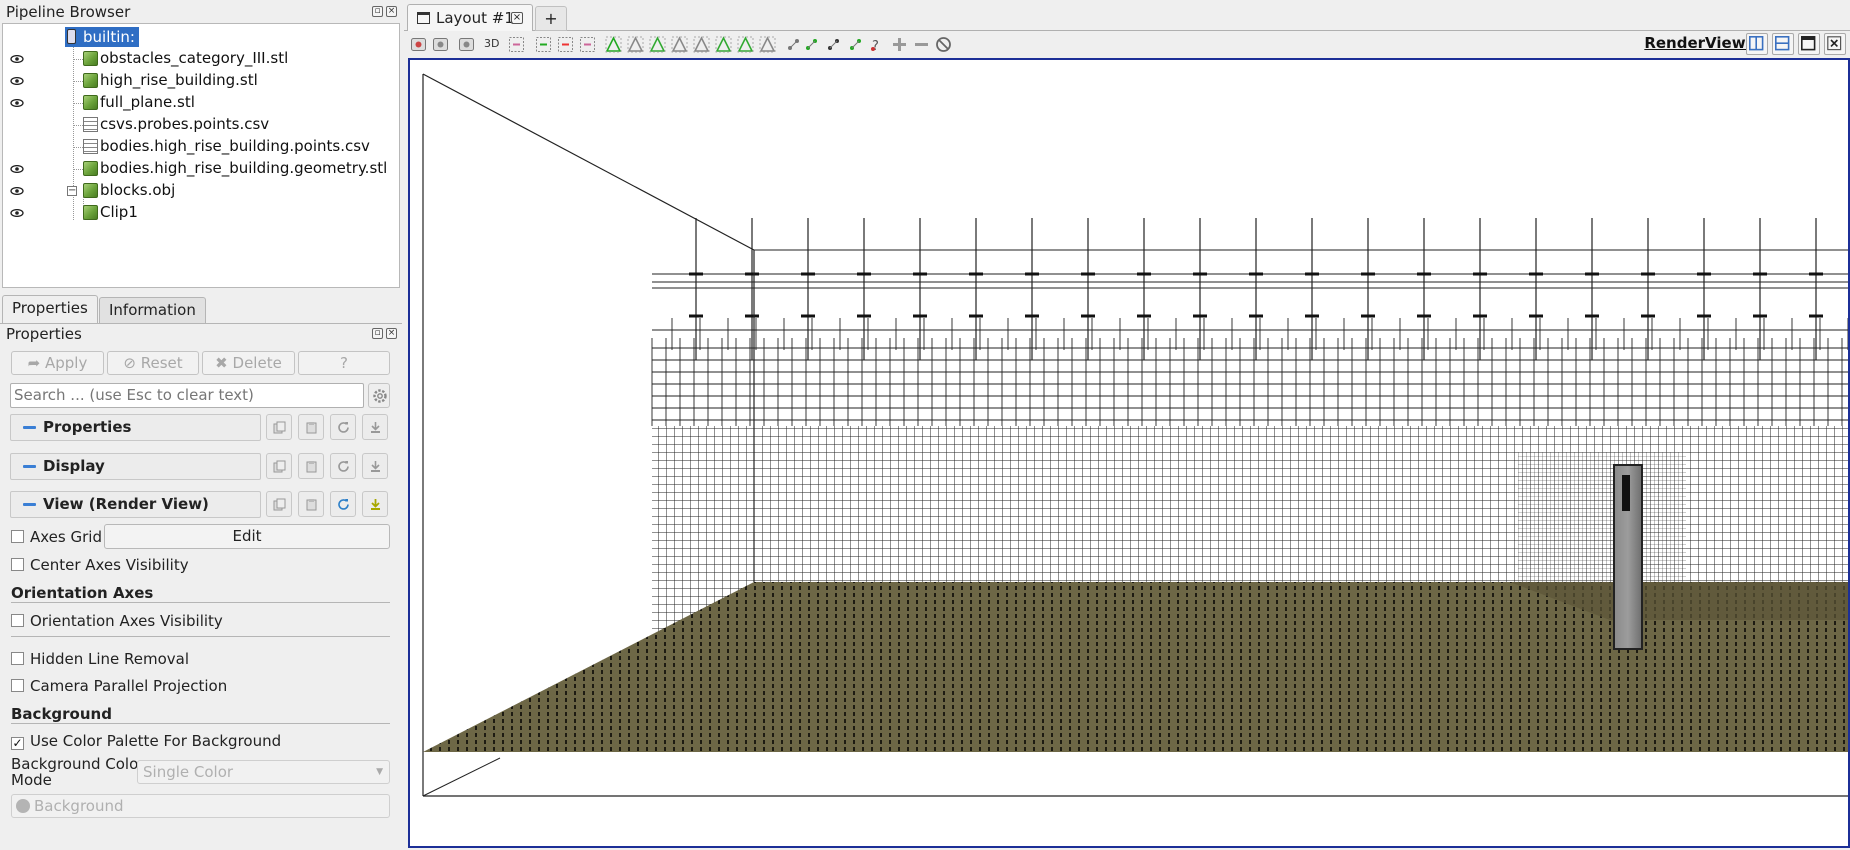  Describe the element at coordinates (635, 44) in the screenshot. I see `select-points-icon` at that location.